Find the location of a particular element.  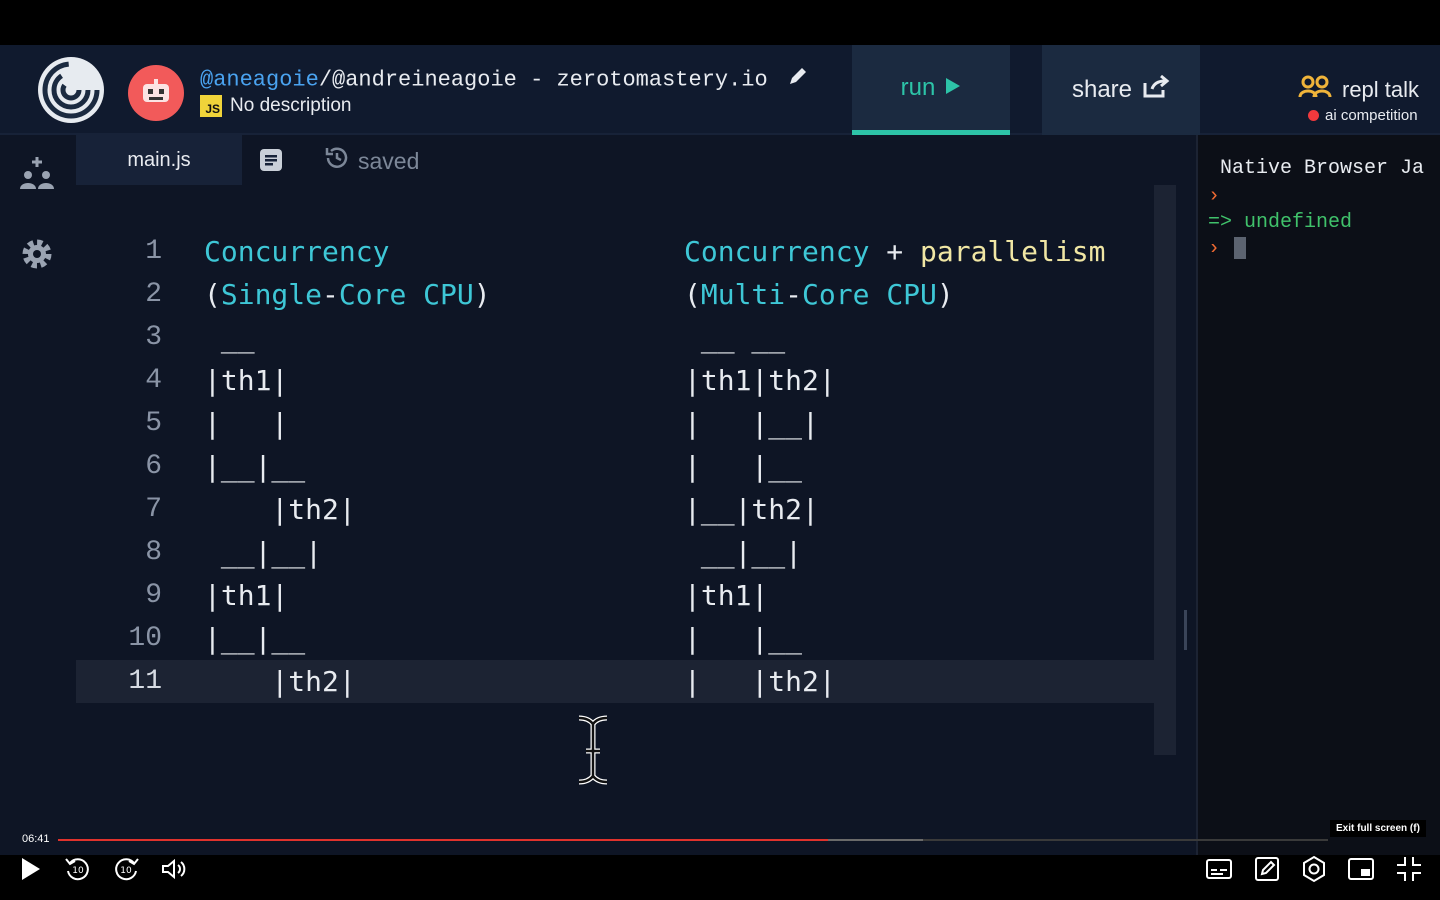

repl-name: /@andreineagoie - zerotomastery.io is located at coordinates (543, 80).